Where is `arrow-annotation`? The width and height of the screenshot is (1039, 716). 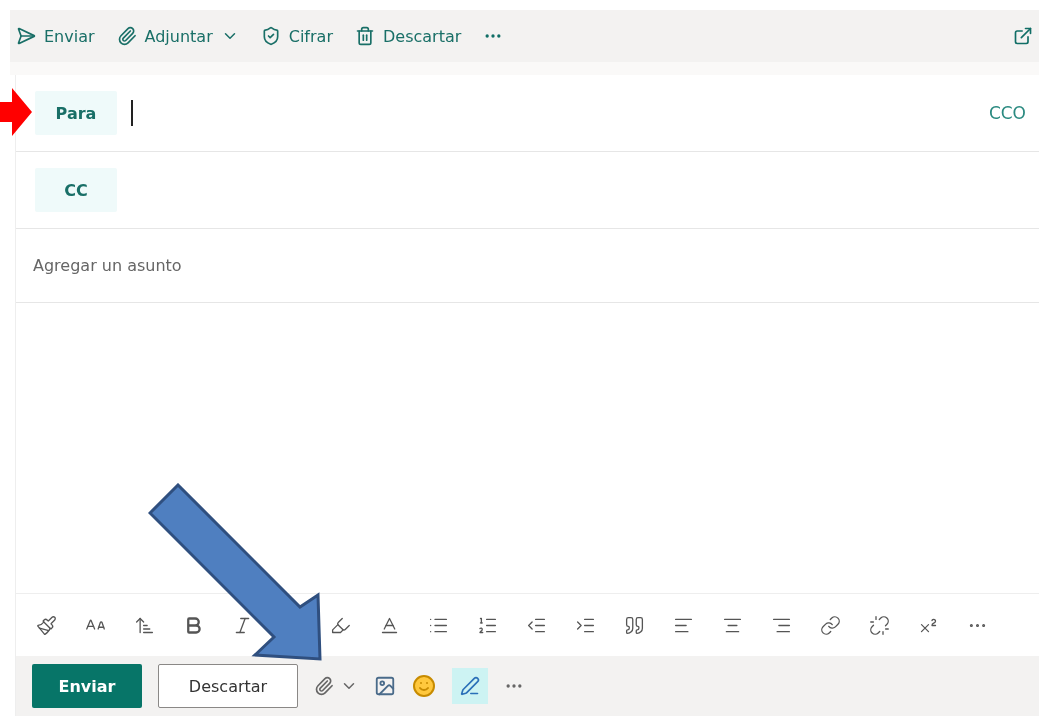 arrow-annotation is located at coordinates (16, 112).